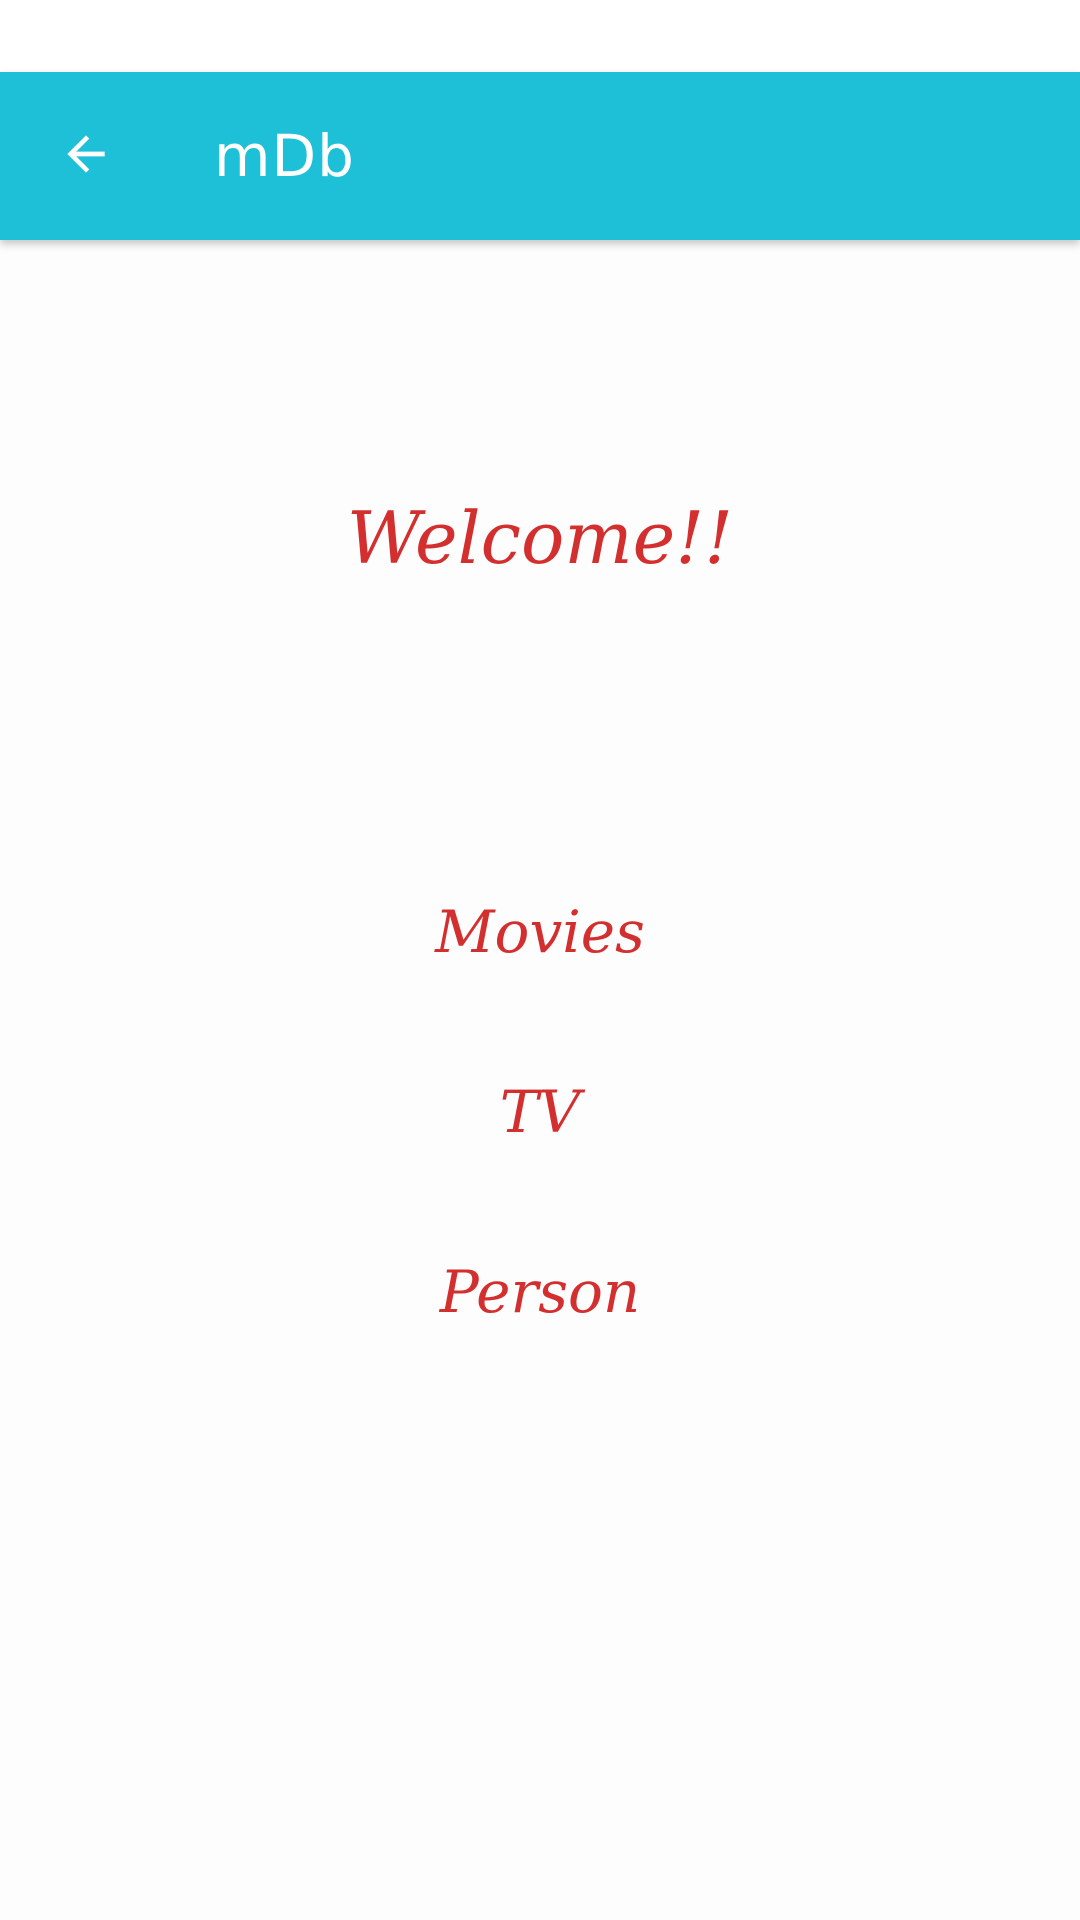 The height and width of the screenshot is (1920, 1080). I want to click on welcome-heading: Welcome!!, so click(540, 538).